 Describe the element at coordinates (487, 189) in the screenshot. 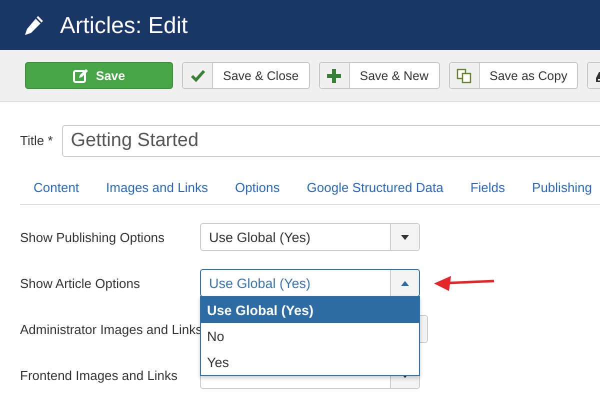

I see `tab: Fields` at that location.